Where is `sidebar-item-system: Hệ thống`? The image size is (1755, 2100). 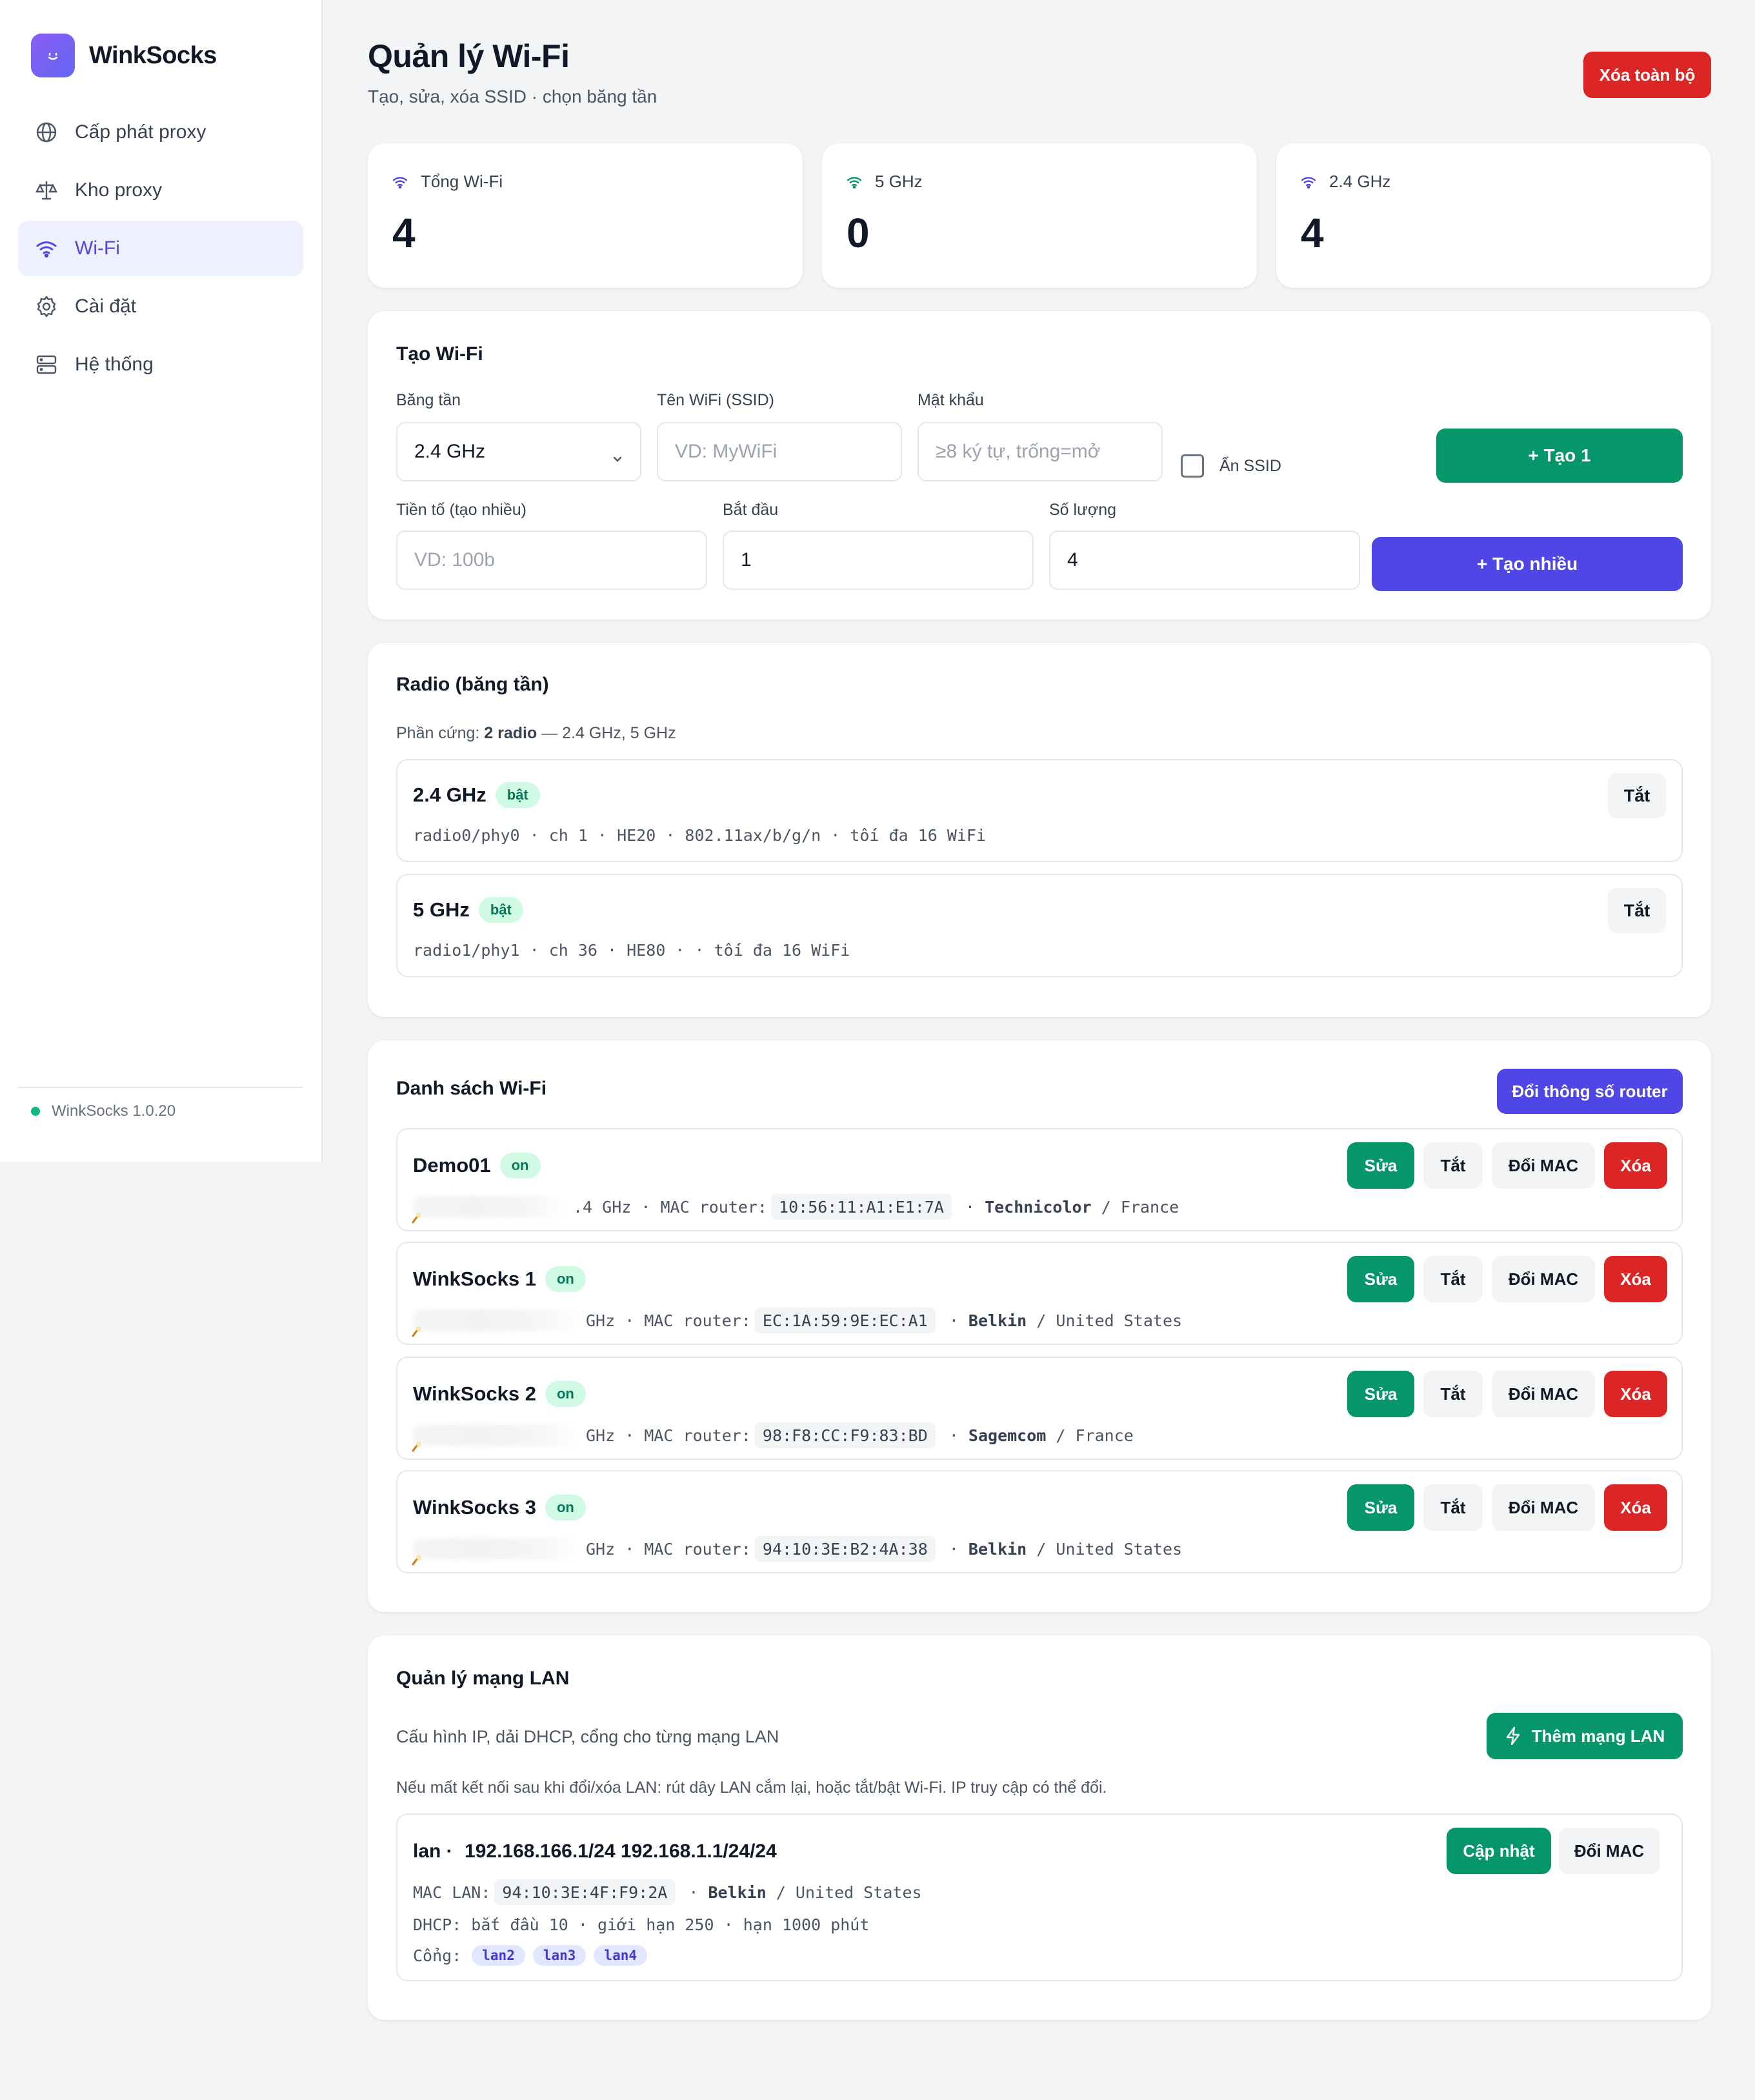 sidebar-item-system: Hệ thống is located at coordinates (160, 364).